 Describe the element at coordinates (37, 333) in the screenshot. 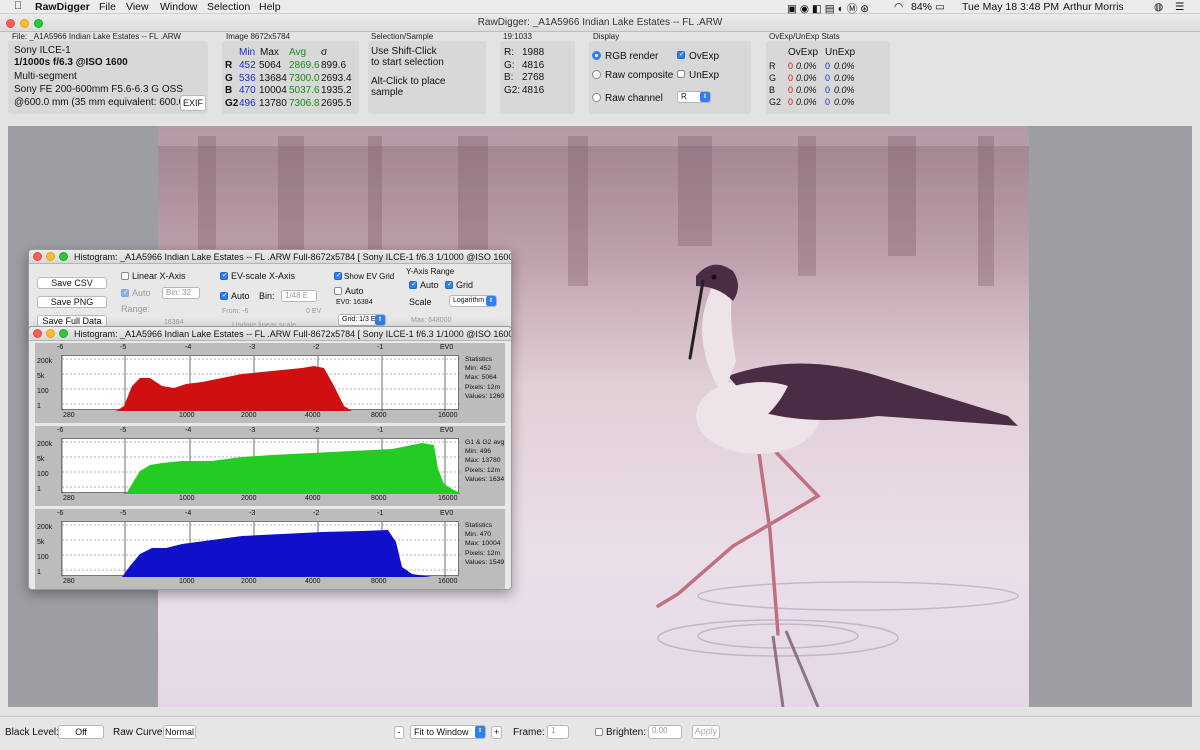

I see `hist2-close-button` at that location.